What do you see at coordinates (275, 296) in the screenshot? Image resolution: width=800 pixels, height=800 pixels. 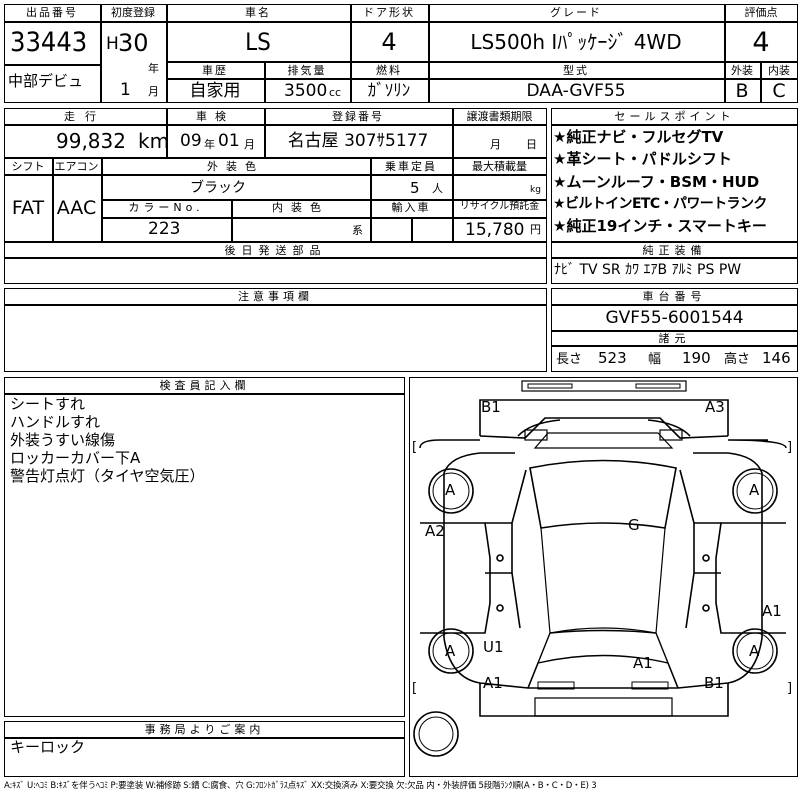 I see `notes-title: 注意事項欄` at bounding box center [275, 296].